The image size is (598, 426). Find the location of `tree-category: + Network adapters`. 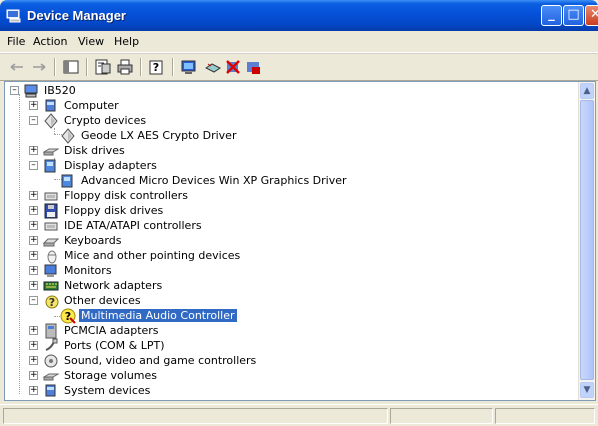

tree-category: + Network adapters is located at coordinates (96, 285).